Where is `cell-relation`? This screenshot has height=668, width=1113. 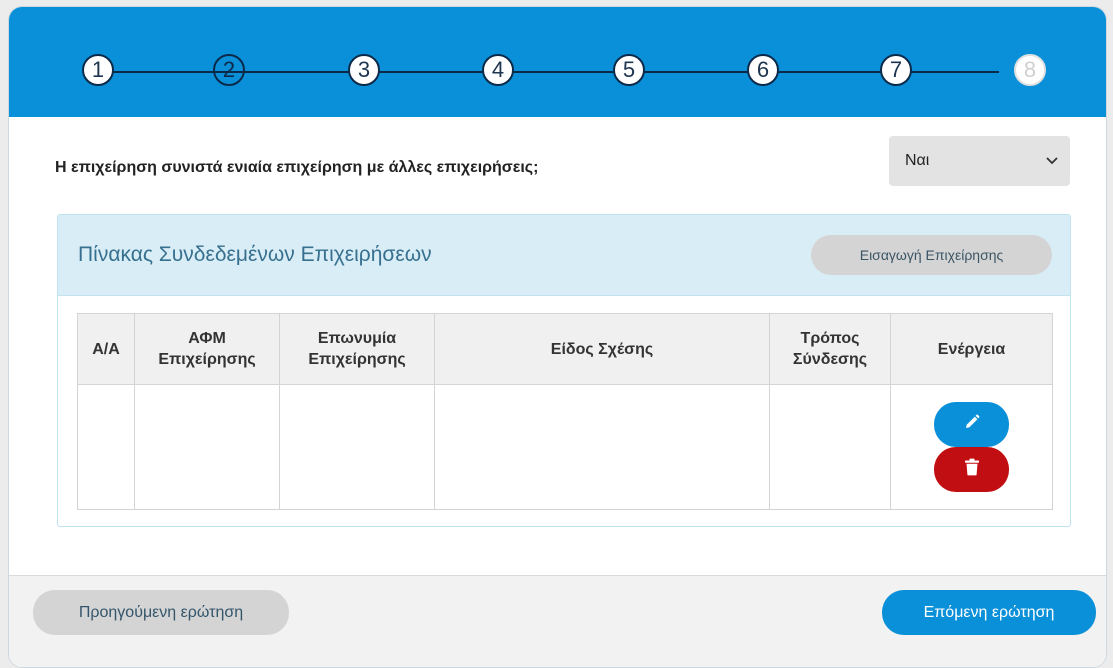
cell-relation is located at coordinates (602, 447).